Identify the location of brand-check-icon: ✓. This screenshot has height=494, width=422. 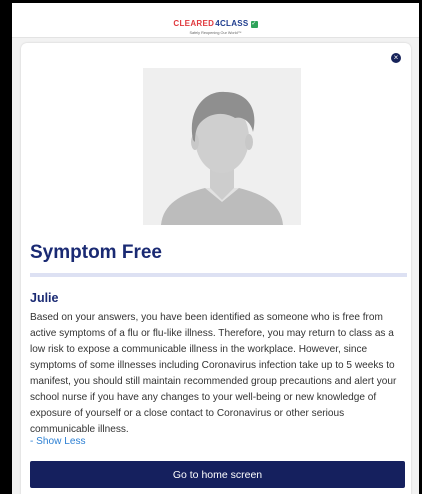
(254, 24).